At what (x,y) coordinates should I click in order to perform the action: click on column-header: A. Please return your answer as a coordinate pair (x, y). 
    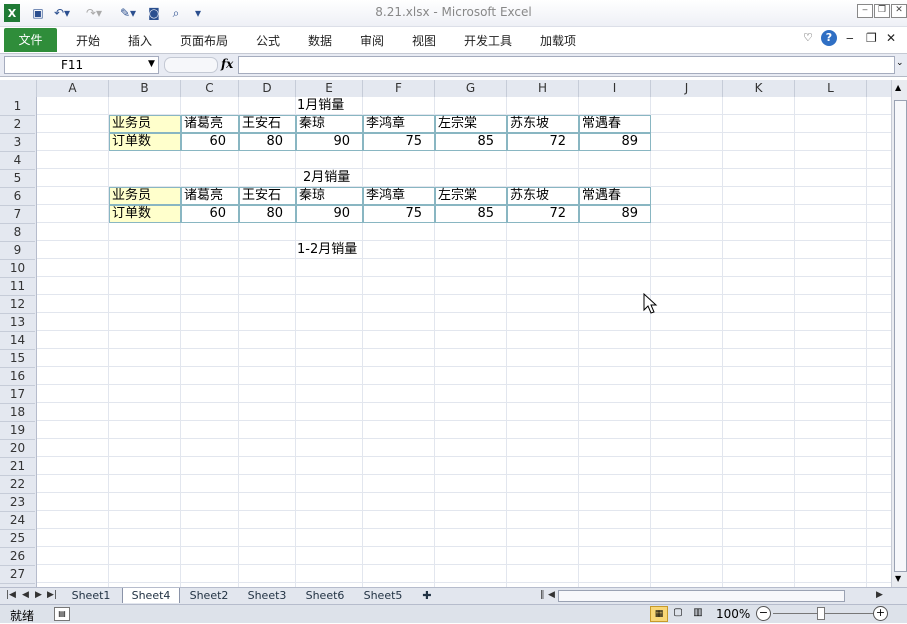
    Looking at the image, I should click on (73, 88).